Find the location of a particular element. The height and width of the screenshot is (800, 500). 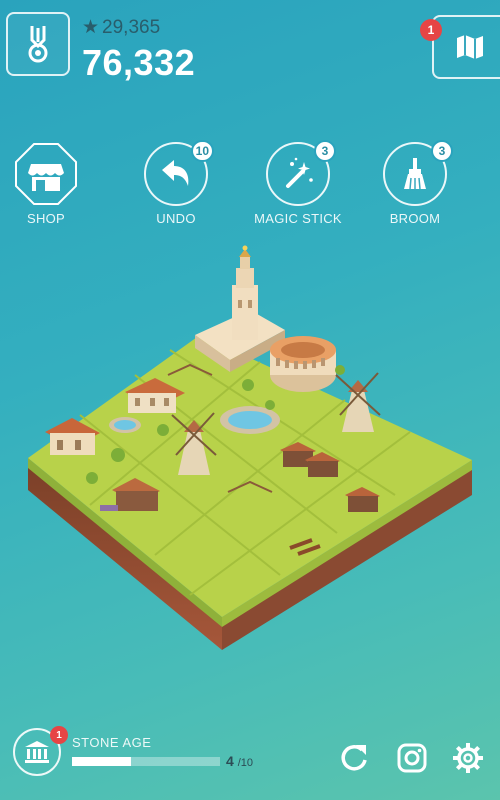

era-progress-fill is located at coordinates (102, 761).